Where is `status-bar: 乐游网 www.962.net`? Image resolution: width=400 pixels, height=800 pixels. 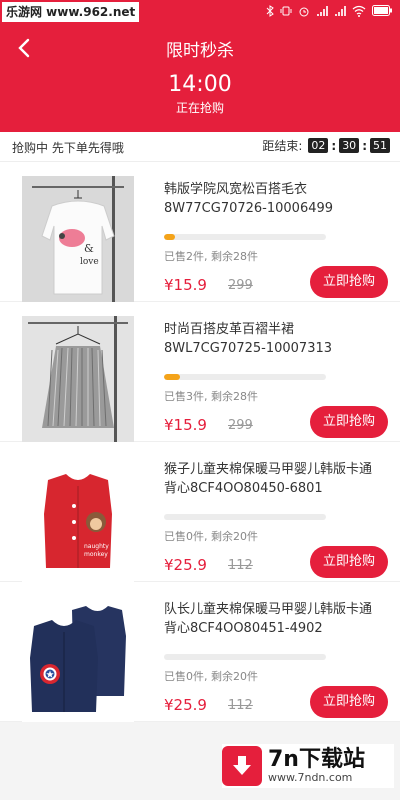
status-bar: 乐游网 www.962.net is located at coordinates (200, 12).